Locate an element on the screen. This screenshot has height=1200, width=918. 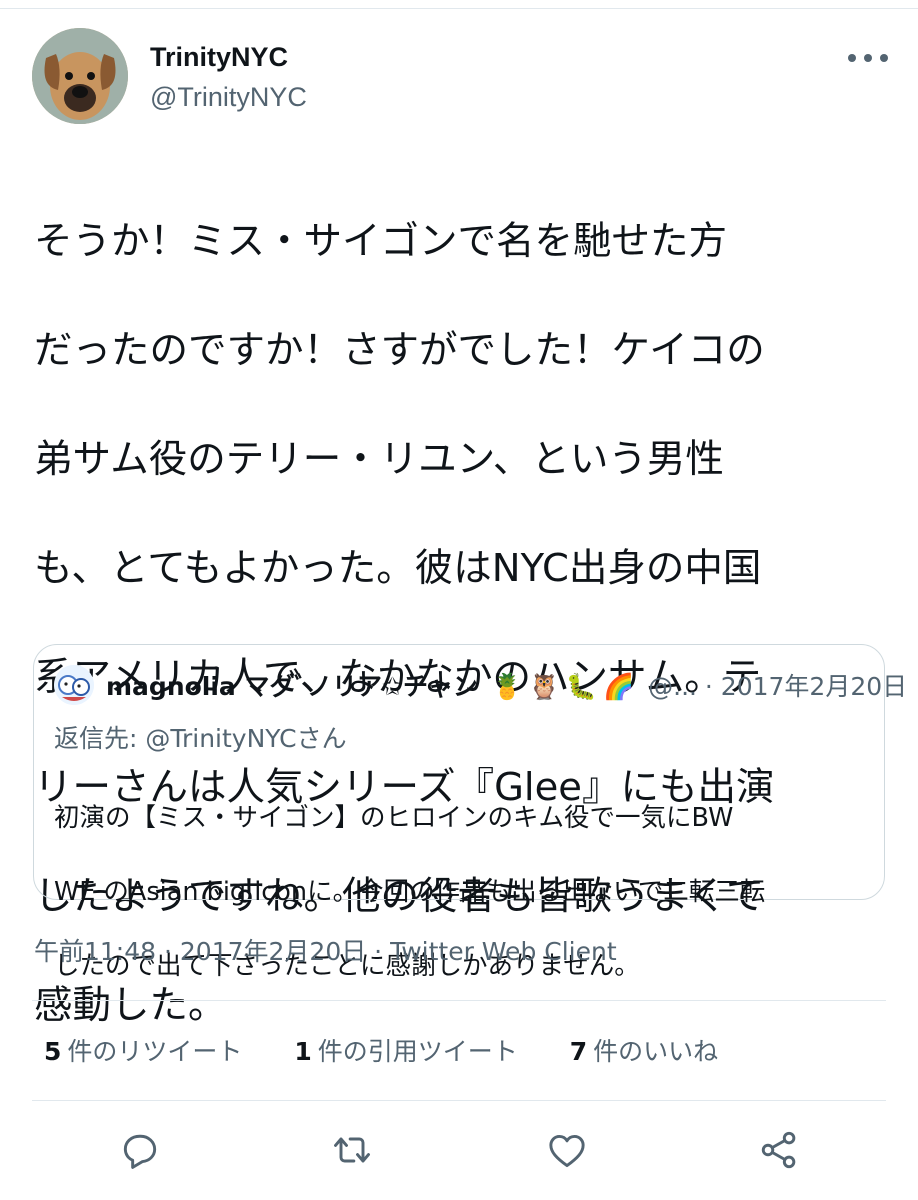
retweet-count-label: 件のリツイート is located at coordinates (155, 1051).